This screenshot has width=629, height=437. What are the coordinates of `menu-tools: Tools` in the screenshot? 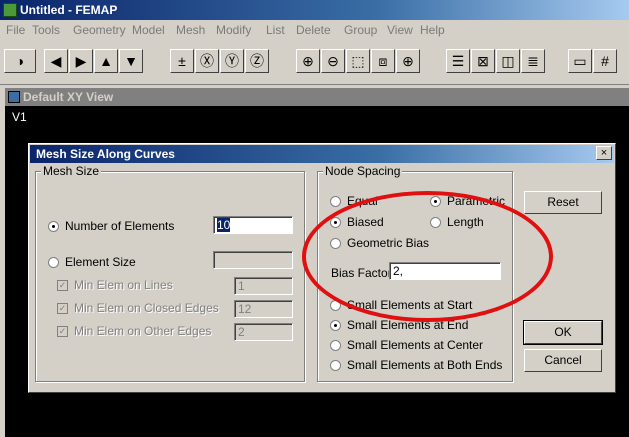 It's located at (46, 30).